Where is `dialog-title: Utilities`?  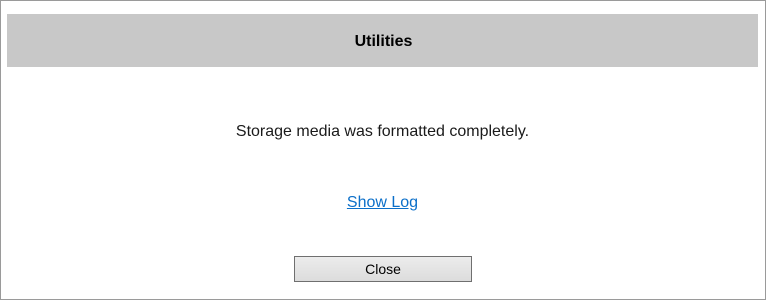 dialog-title: Utilities is located at coordinates (383, 41).